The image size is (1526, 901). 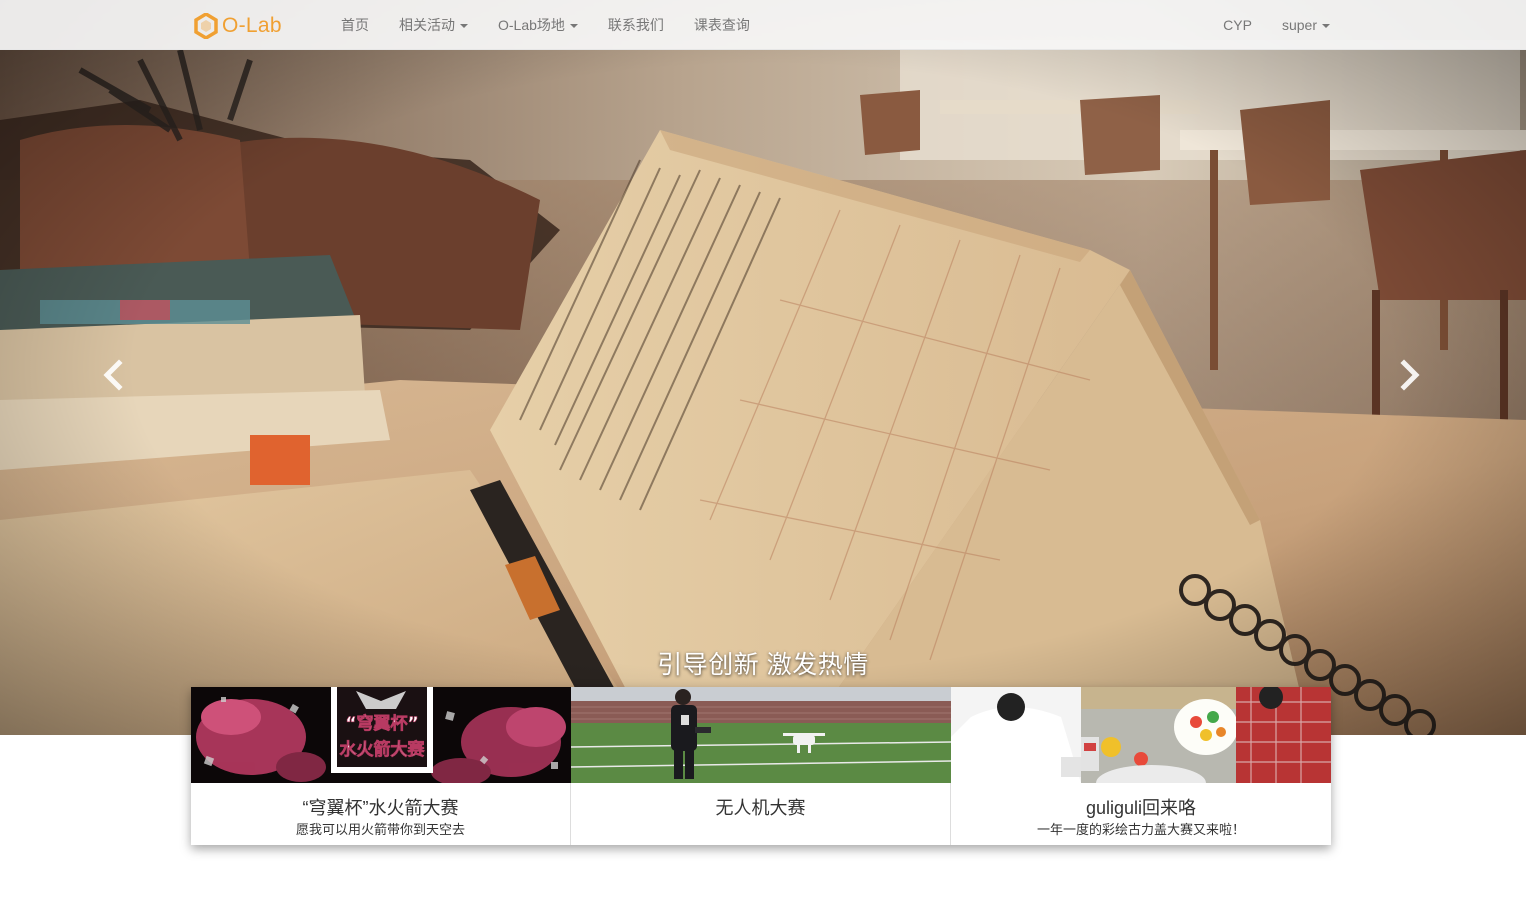 I want to click on brand-logo: O-Lab, so click(x=238, y=26).